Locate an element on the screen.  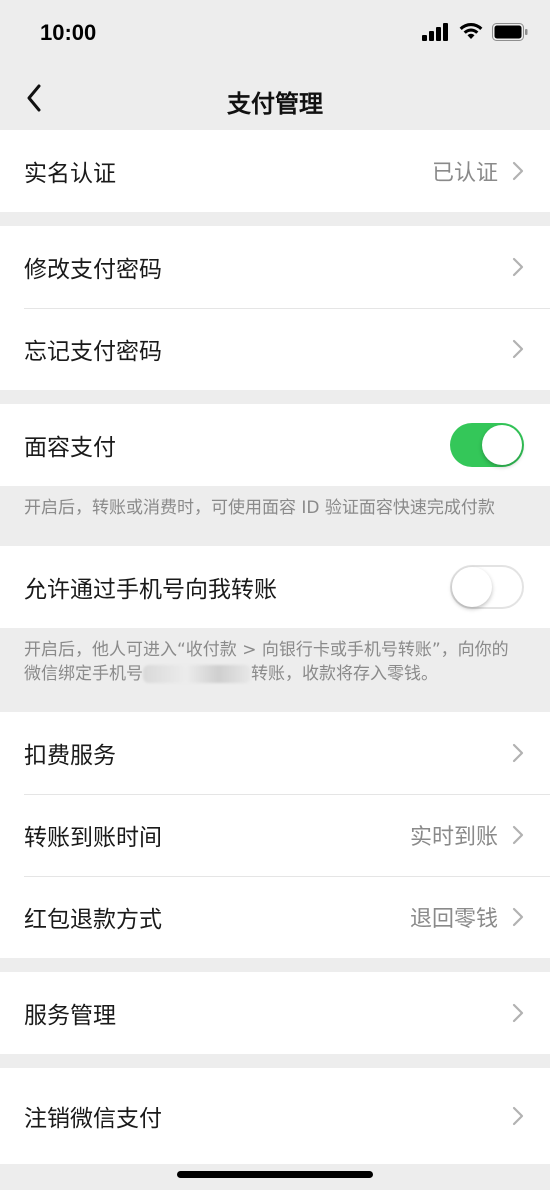
face-pay-label: 面容支付 is located at coordinates (70, 448).